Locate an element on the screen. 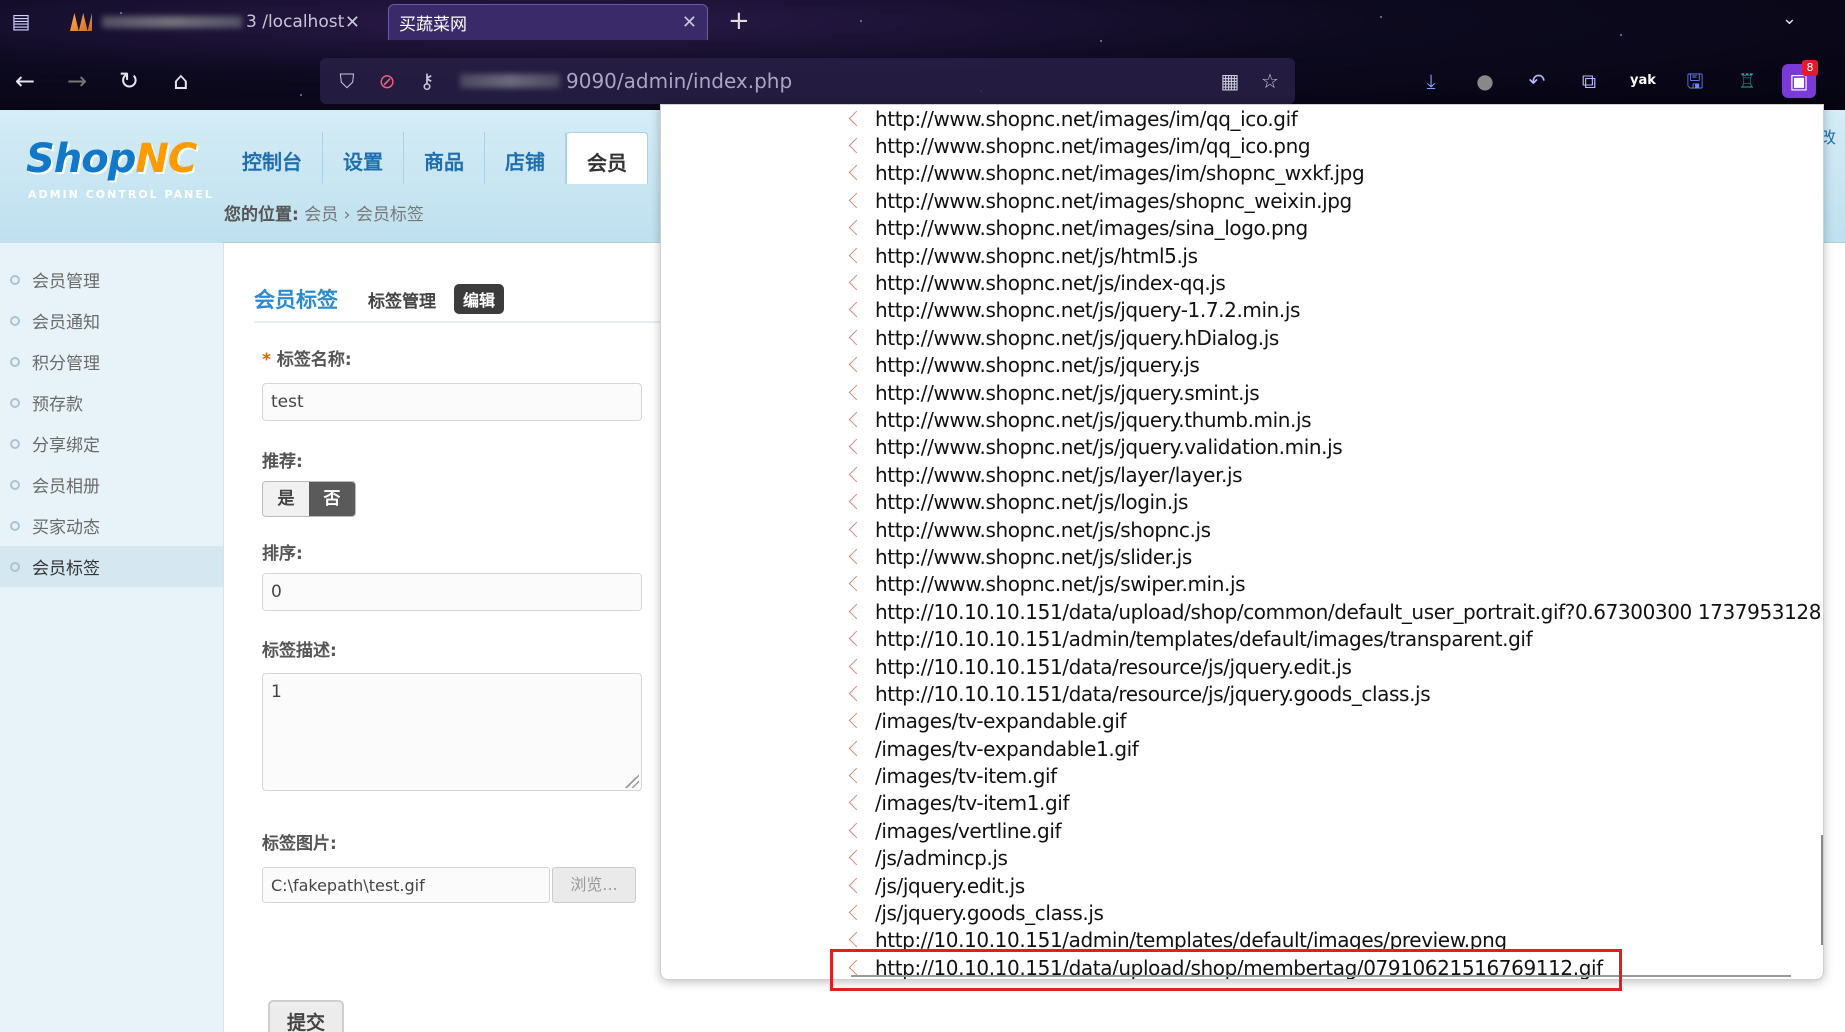 The height and width of the screenshot is (1032, 1845). back-arrow-icon: ← is located at coordinates (25, 81).